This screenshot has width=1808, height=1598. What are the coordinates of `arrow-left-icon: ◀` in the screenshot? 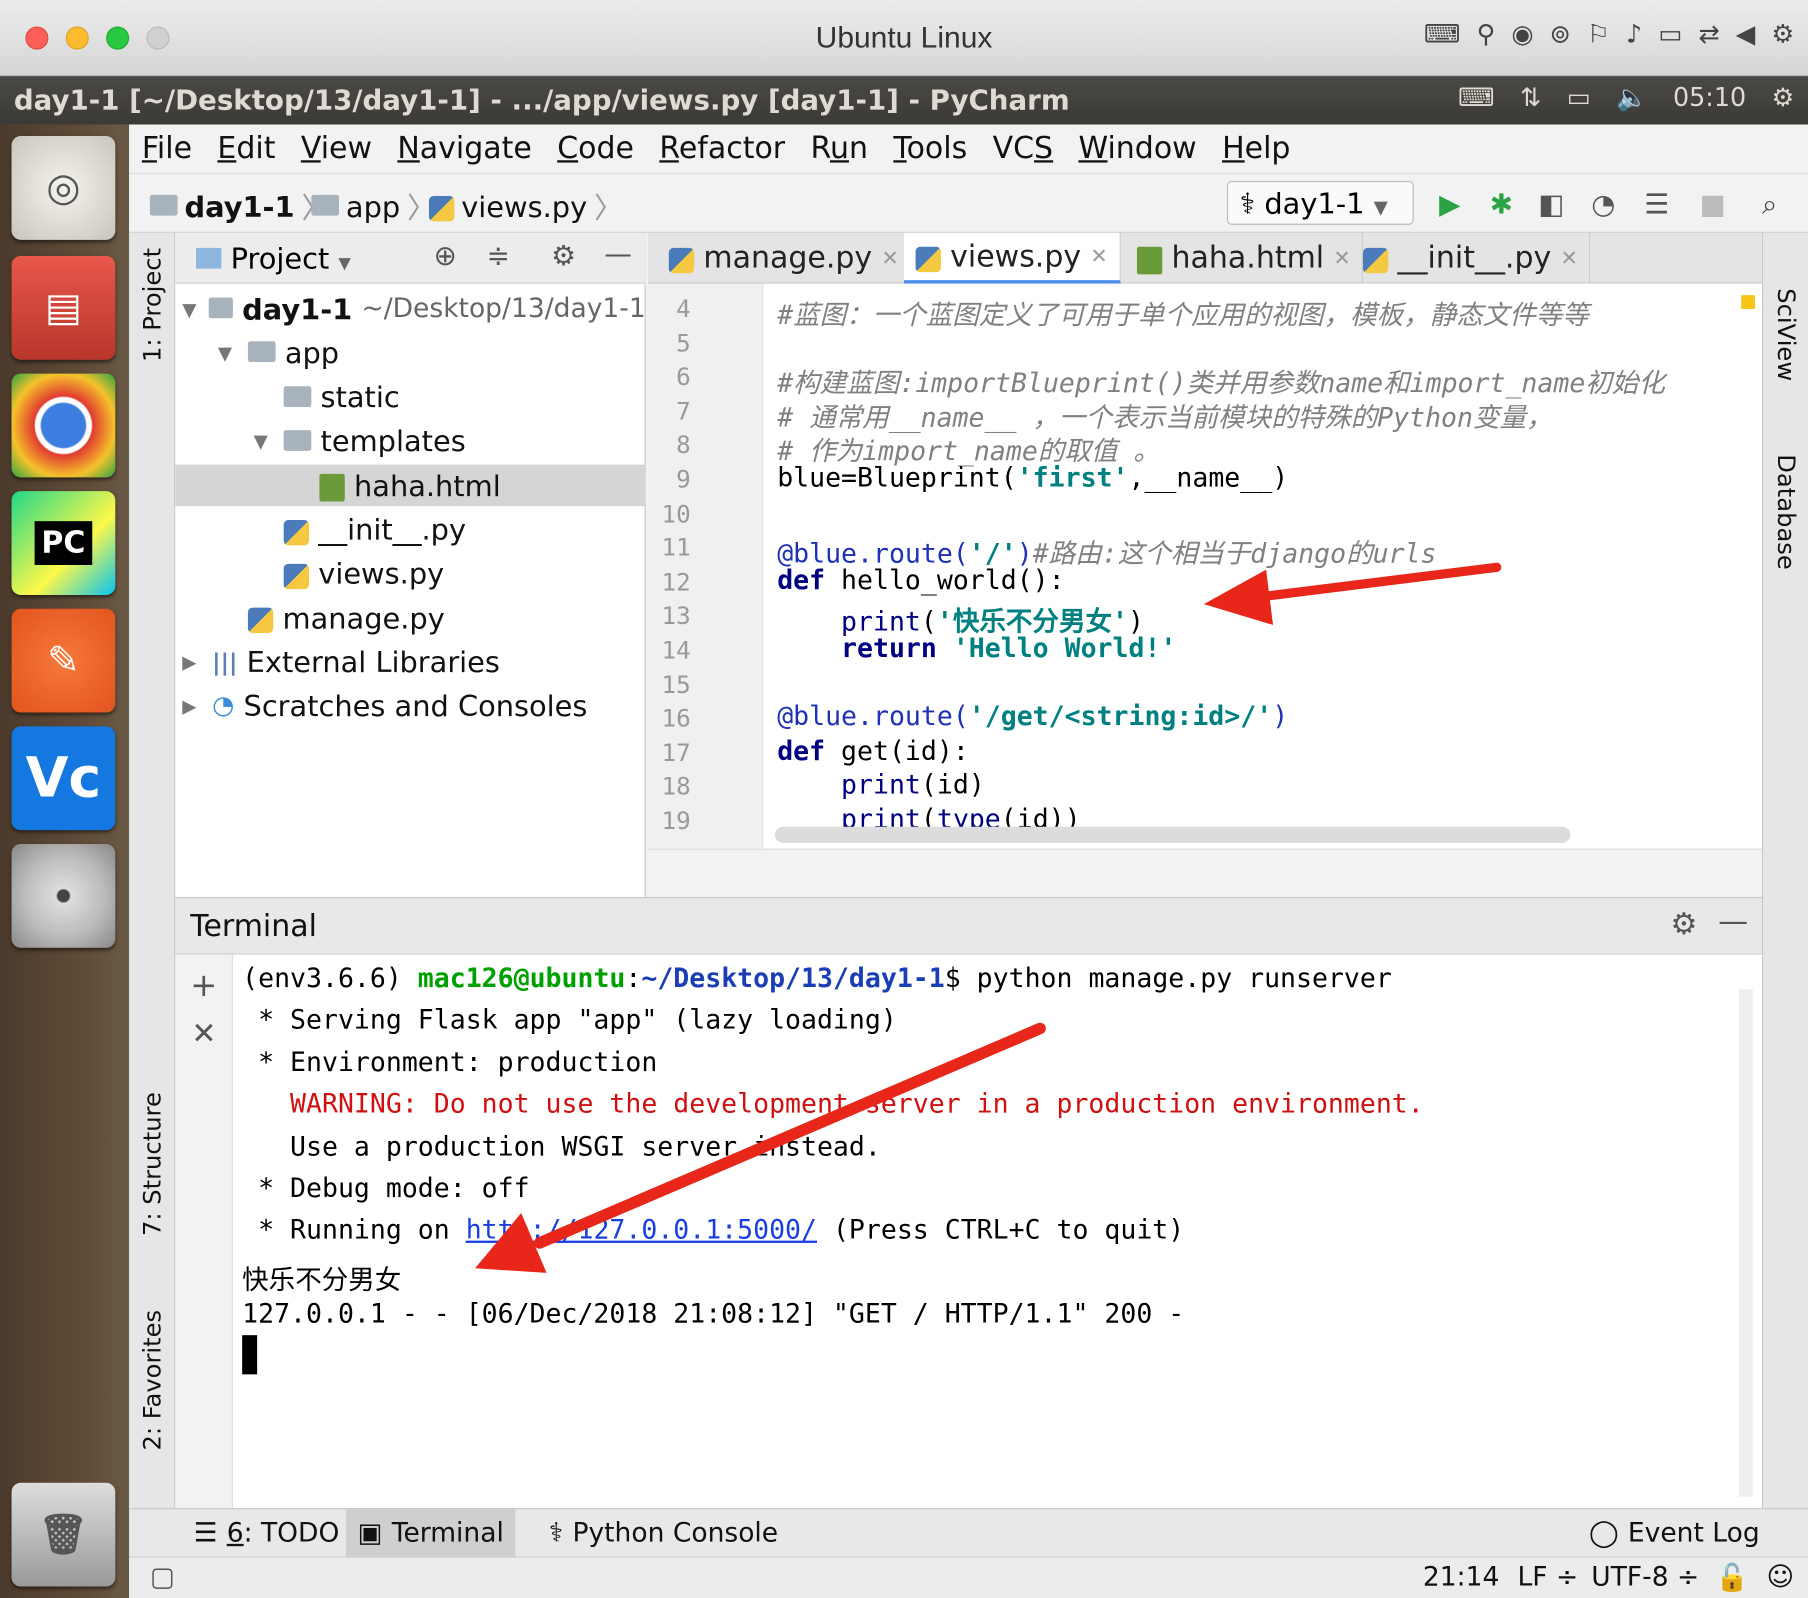 It's located at (1746, 35).